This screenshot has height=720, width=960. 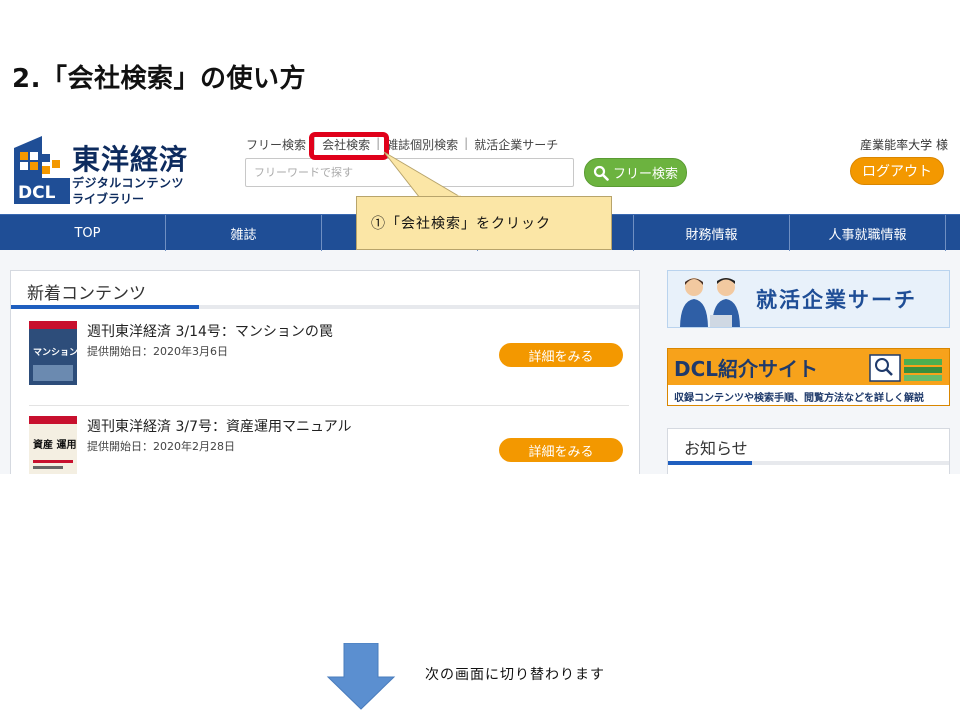 I want to click on dcl-intro-banner: DCL紹介サイト 収録コンテンツや検索手順、閲覧方法などを詳しく解説, so click(x=808, y=377).